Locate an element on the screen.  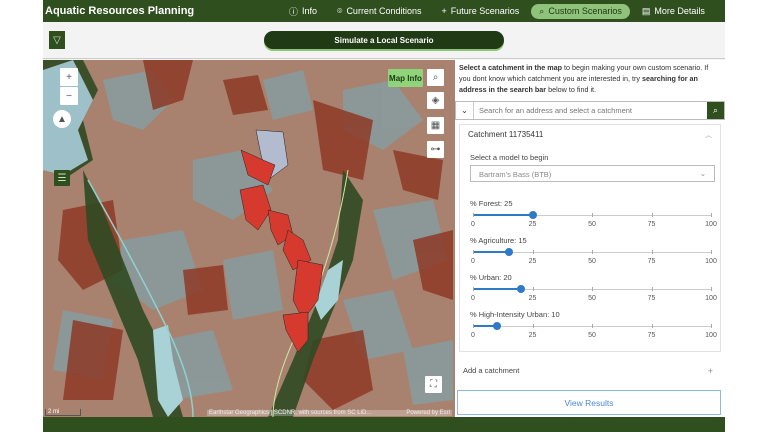
filter-icon: ▽ is located at coordinates (57, 40).